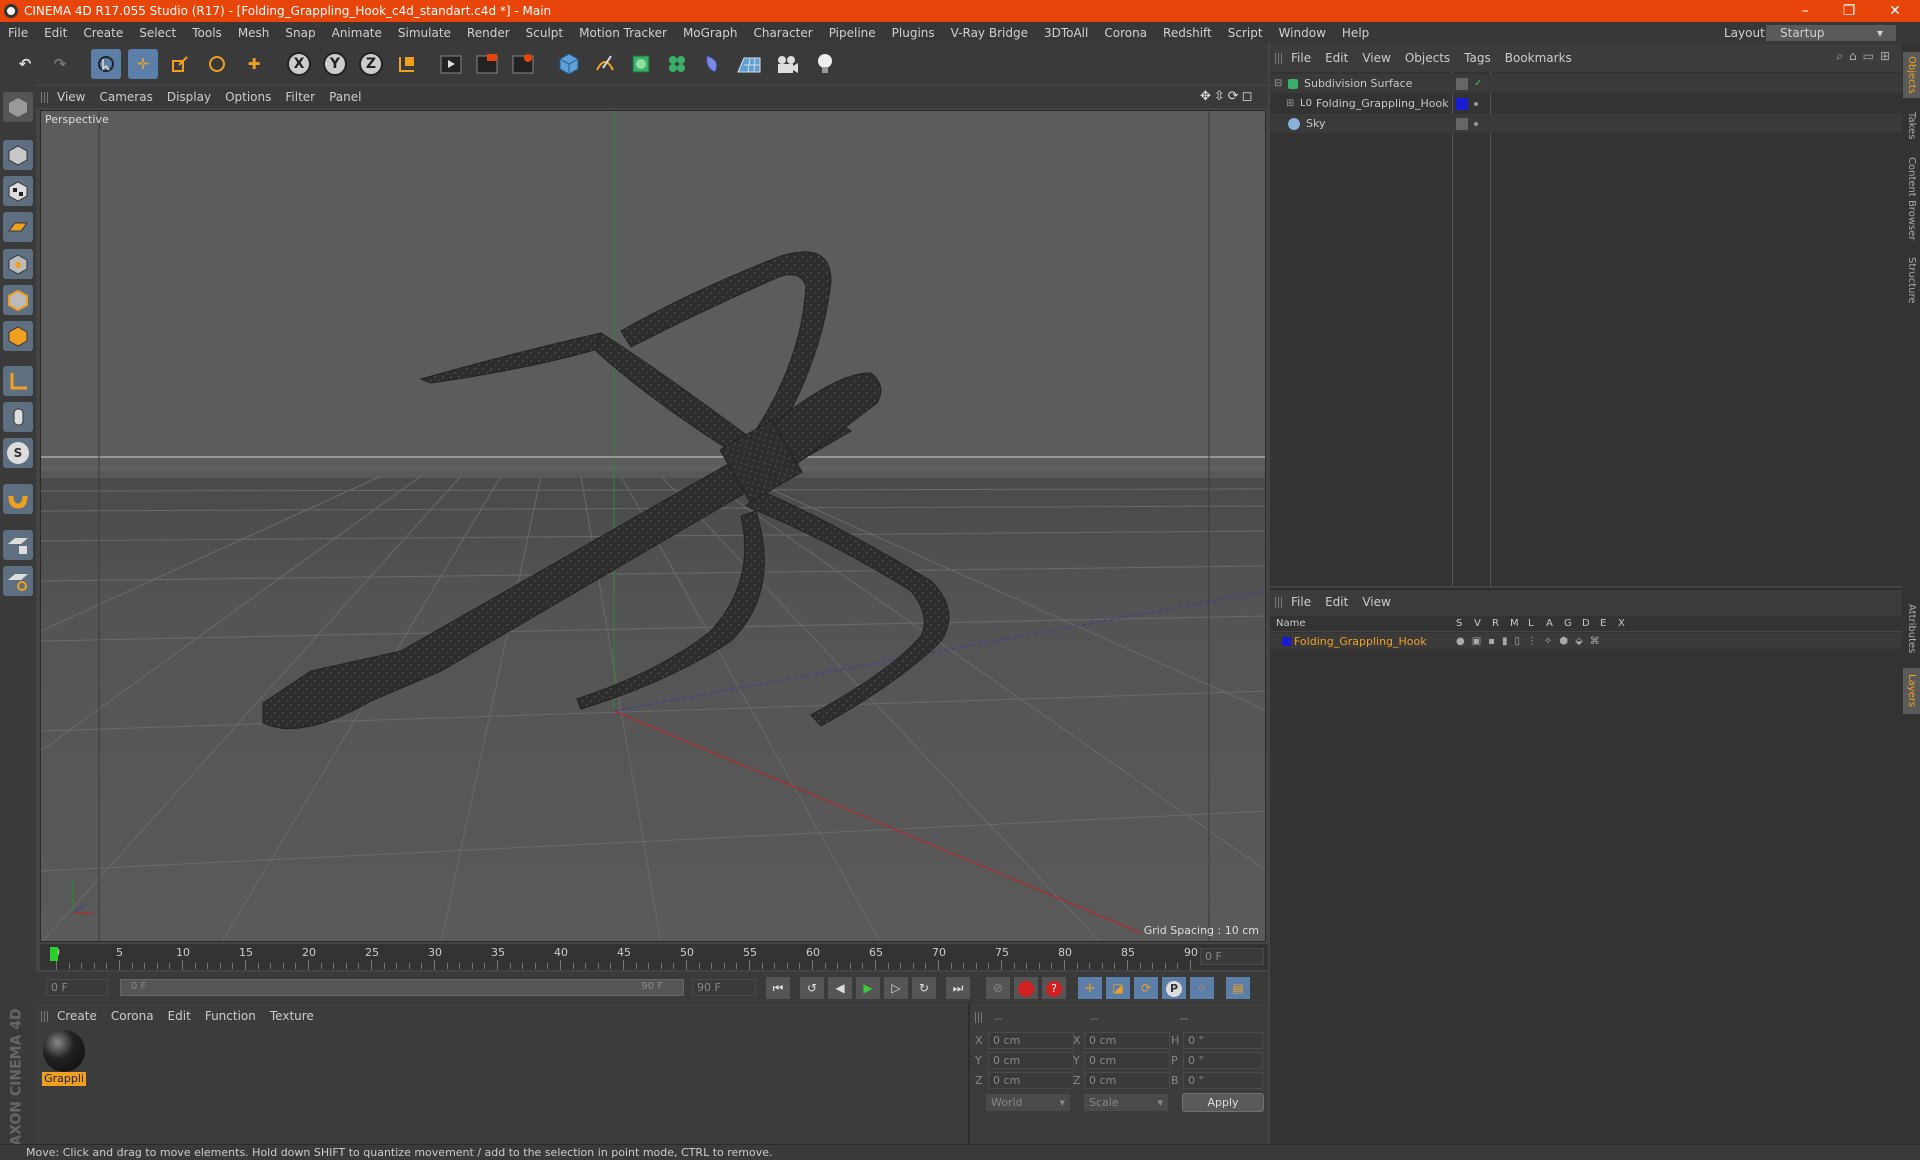 The width and height of the screenshot is (1920, 1160). What do you see at coordinates (1293, 103) in the screenshot?
I see `expand-icon: ⊞` at bounding box center [1293, 103].